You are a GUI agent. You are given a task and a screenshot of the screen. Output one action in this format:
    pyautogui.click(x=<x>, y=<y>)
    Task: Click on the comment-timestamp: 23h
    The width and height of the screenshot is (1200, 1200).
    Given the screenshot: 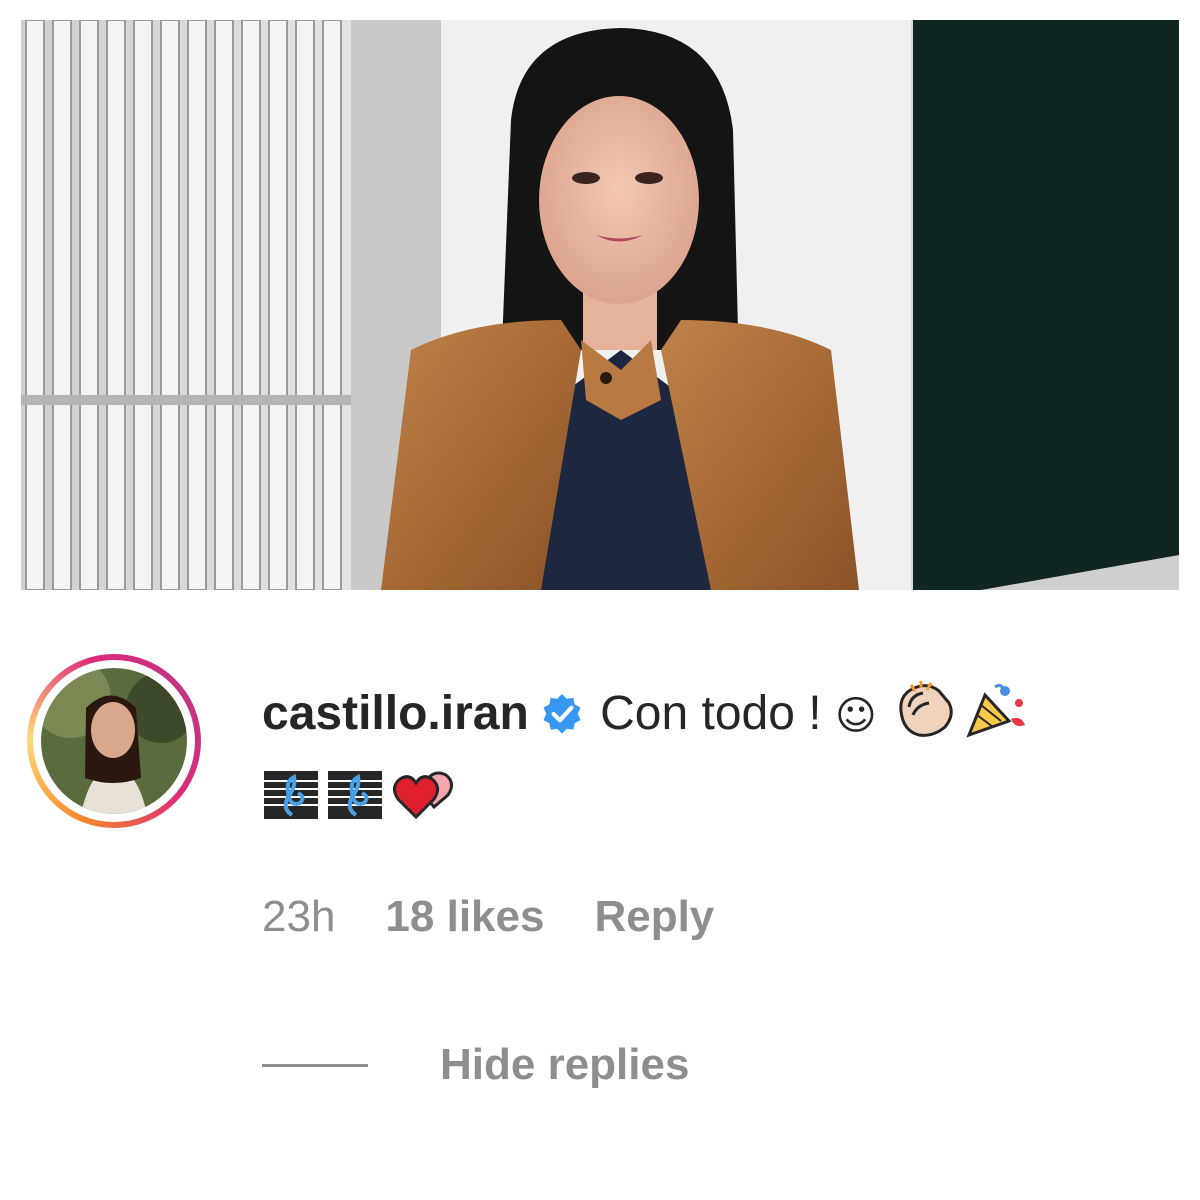 What is the action you would take?
    pyautogui.click(x=299, y=916)
    